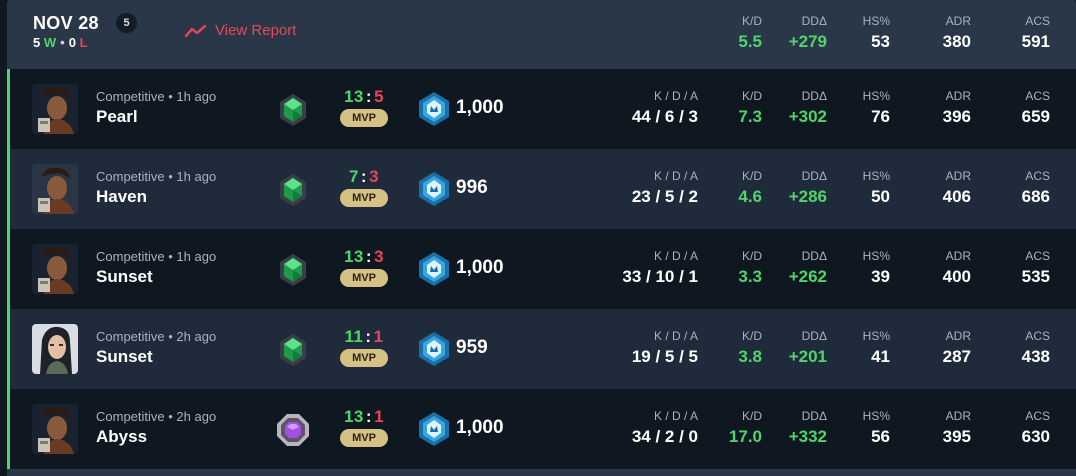 This screenshot has height=476, width=1076. I want to click on stat-dd-value: +201, so click(807, 356).